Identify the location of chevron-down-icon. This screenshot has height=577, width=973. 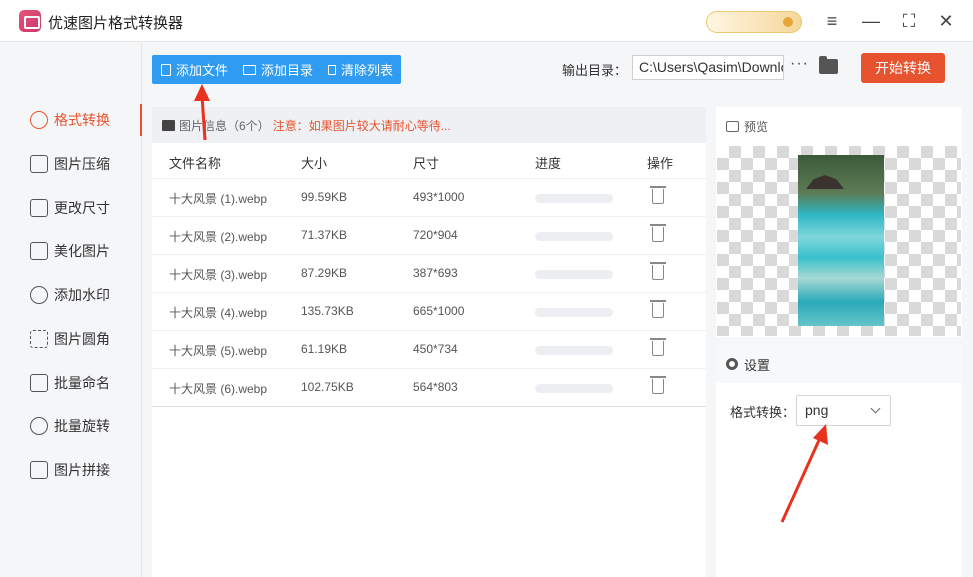
(875, 408).